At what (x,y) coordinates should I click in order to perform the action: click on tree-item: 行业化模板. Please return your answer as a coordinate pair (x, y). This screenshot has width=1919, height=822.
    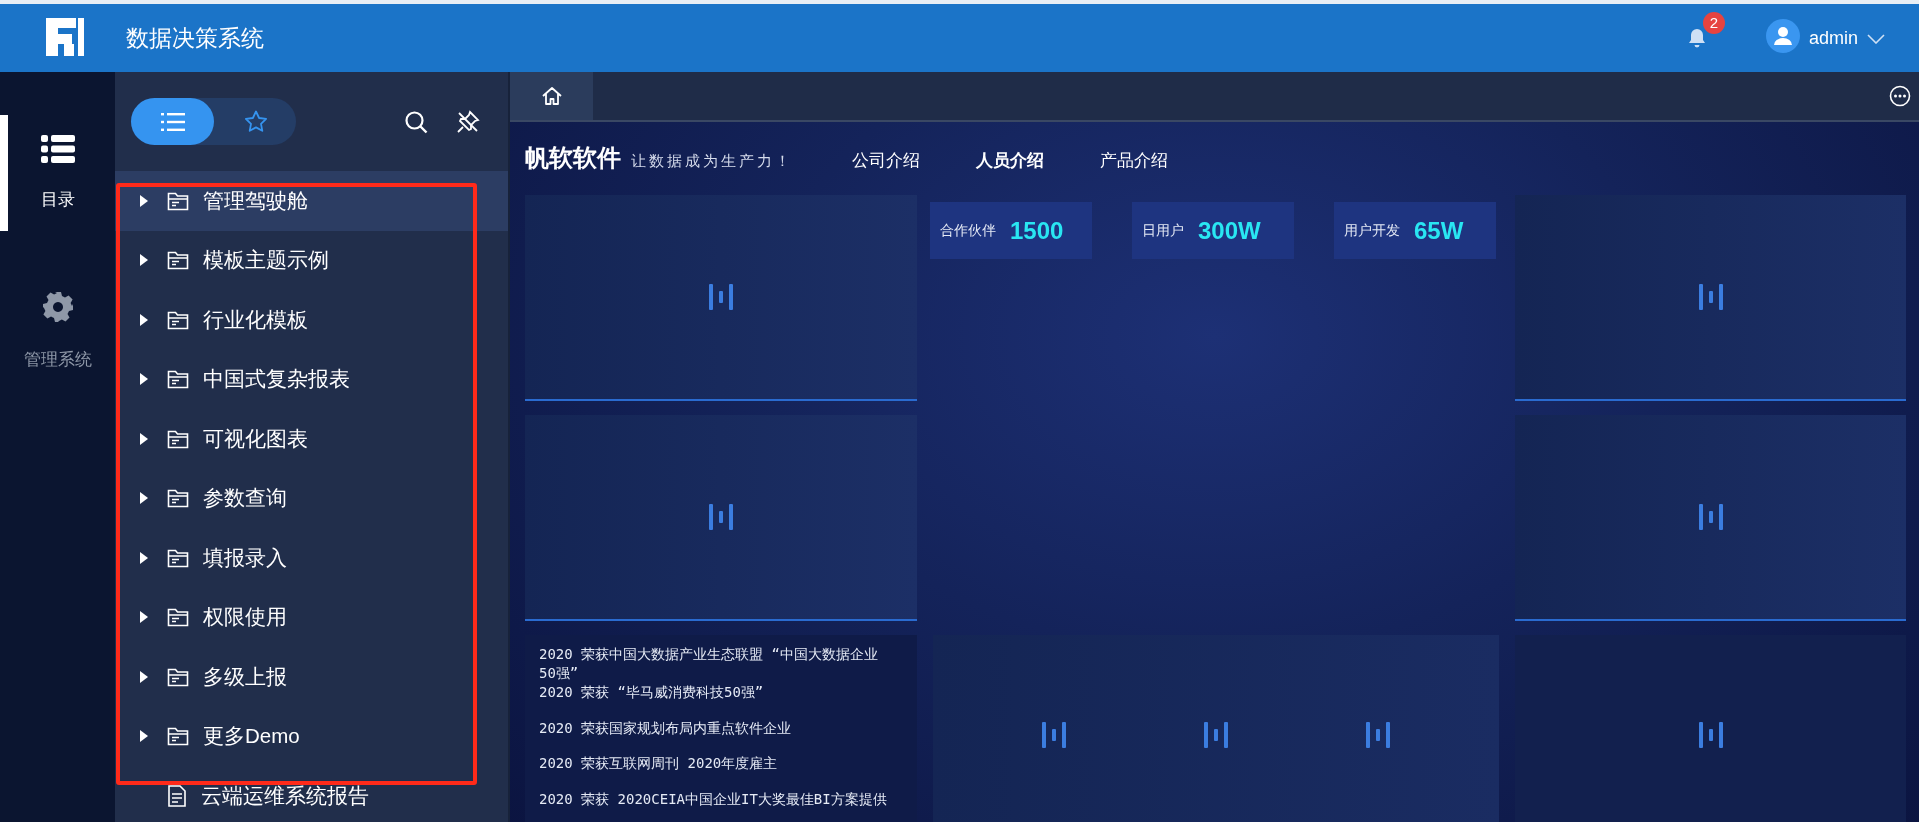
    Looking at the image, I should click on (311, 320).